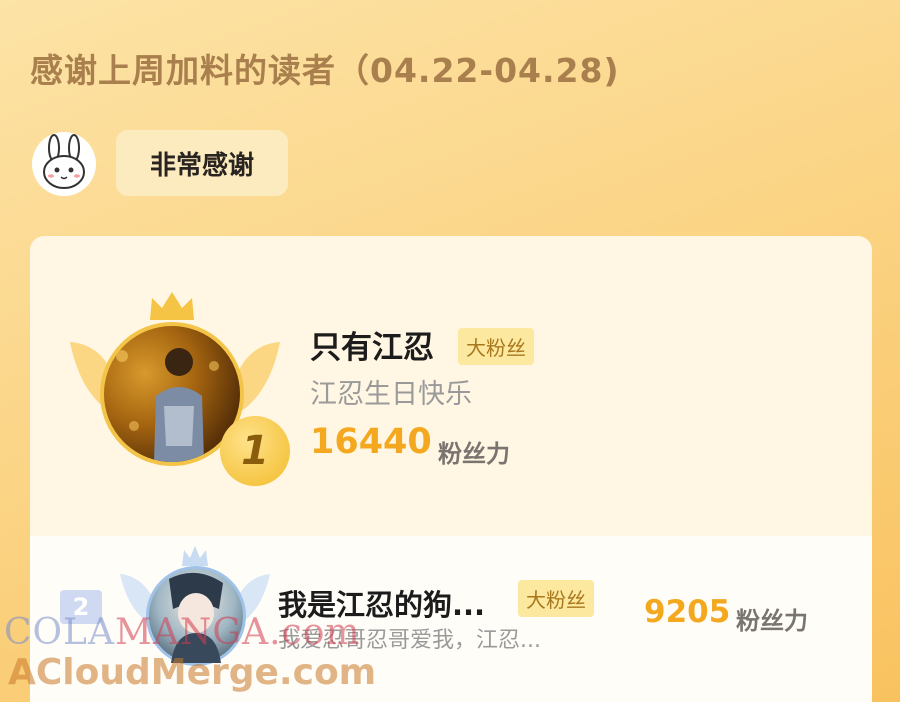 This screenshot has height=702, width=900. What do you see at coordinates (192, 672) in the screenshot?
I see `watermark-acloudmerge: ACloudMerge.com` at bounding box center [192, 672].